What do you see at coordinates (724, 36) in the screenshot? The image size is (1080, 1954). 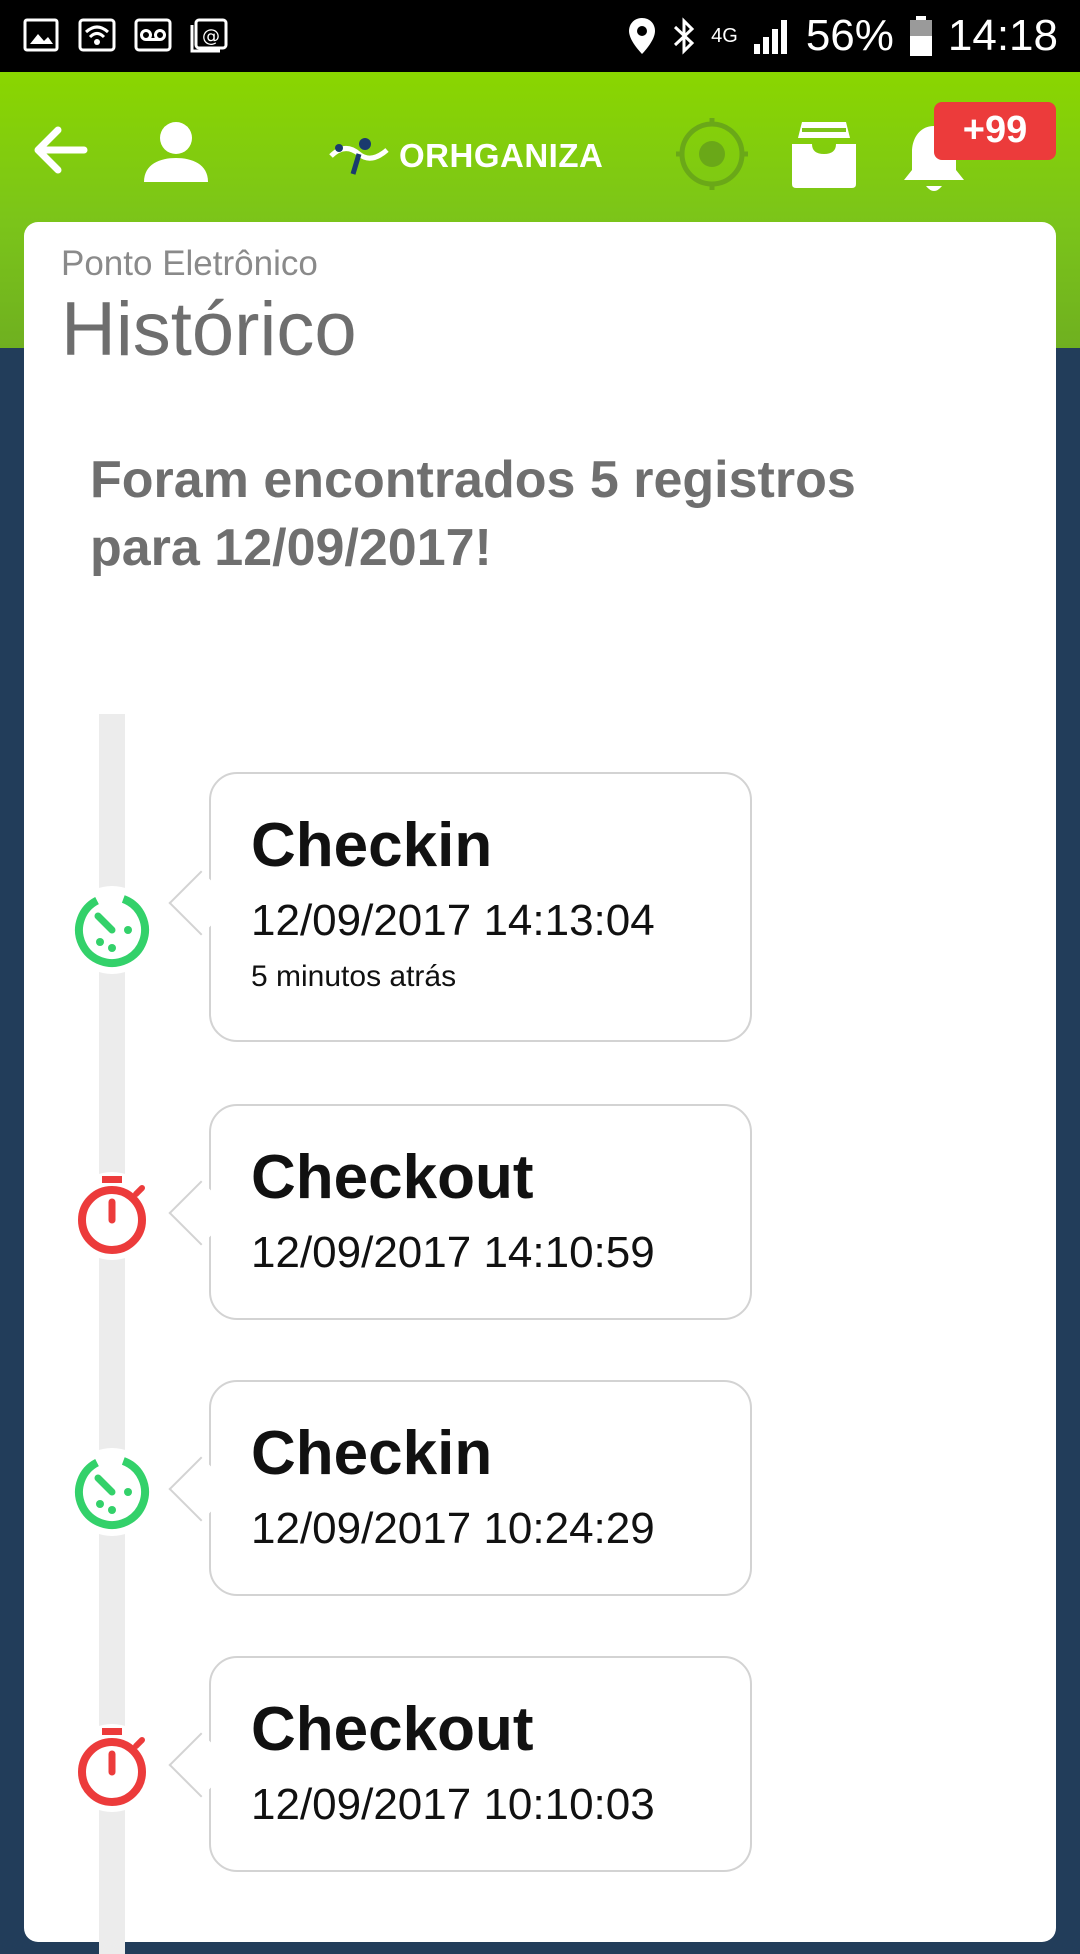 I see `network-type: 4G` at bounding box center [724, 36].